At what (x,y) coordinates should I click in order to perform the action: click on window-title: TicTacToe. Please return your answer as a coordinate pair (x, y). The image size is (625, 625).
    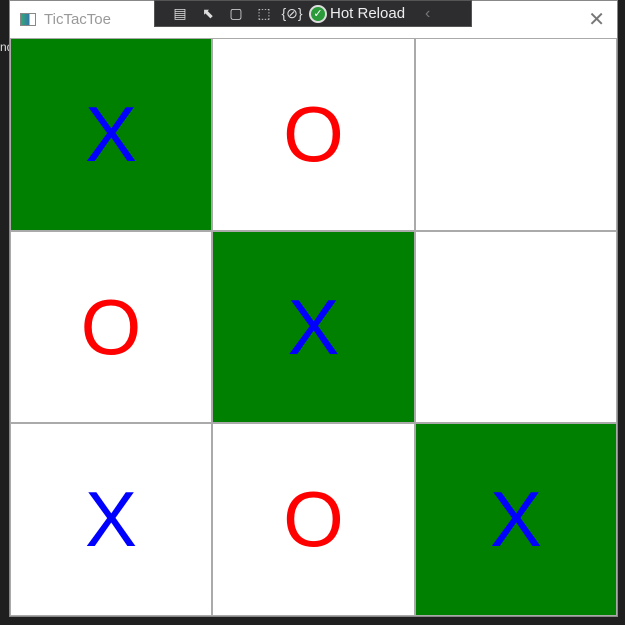
    Looking at the image, I should click on (77, 19).